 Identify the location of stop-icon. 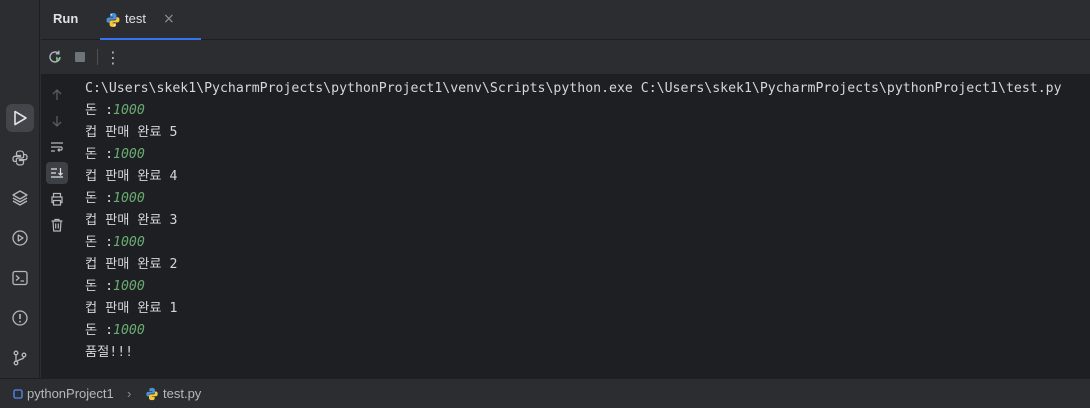
(80, 57).